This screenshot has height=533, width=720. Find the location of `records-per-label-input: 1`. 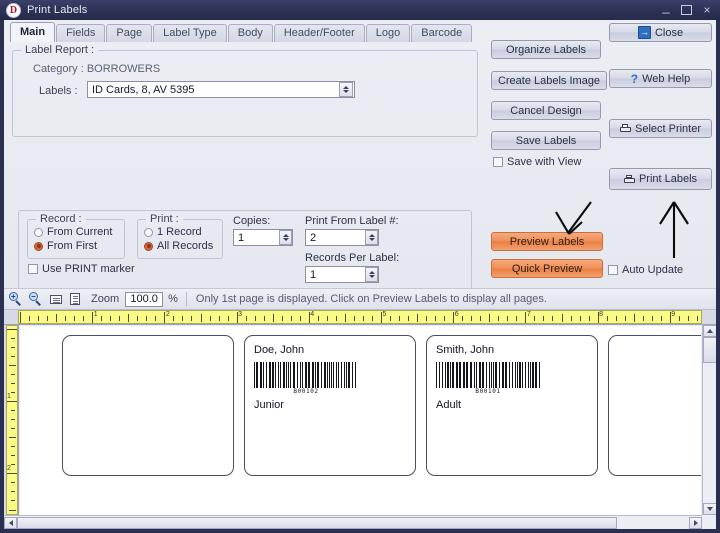

records-per-label-input: 1 is located at coordinates (342, 274).